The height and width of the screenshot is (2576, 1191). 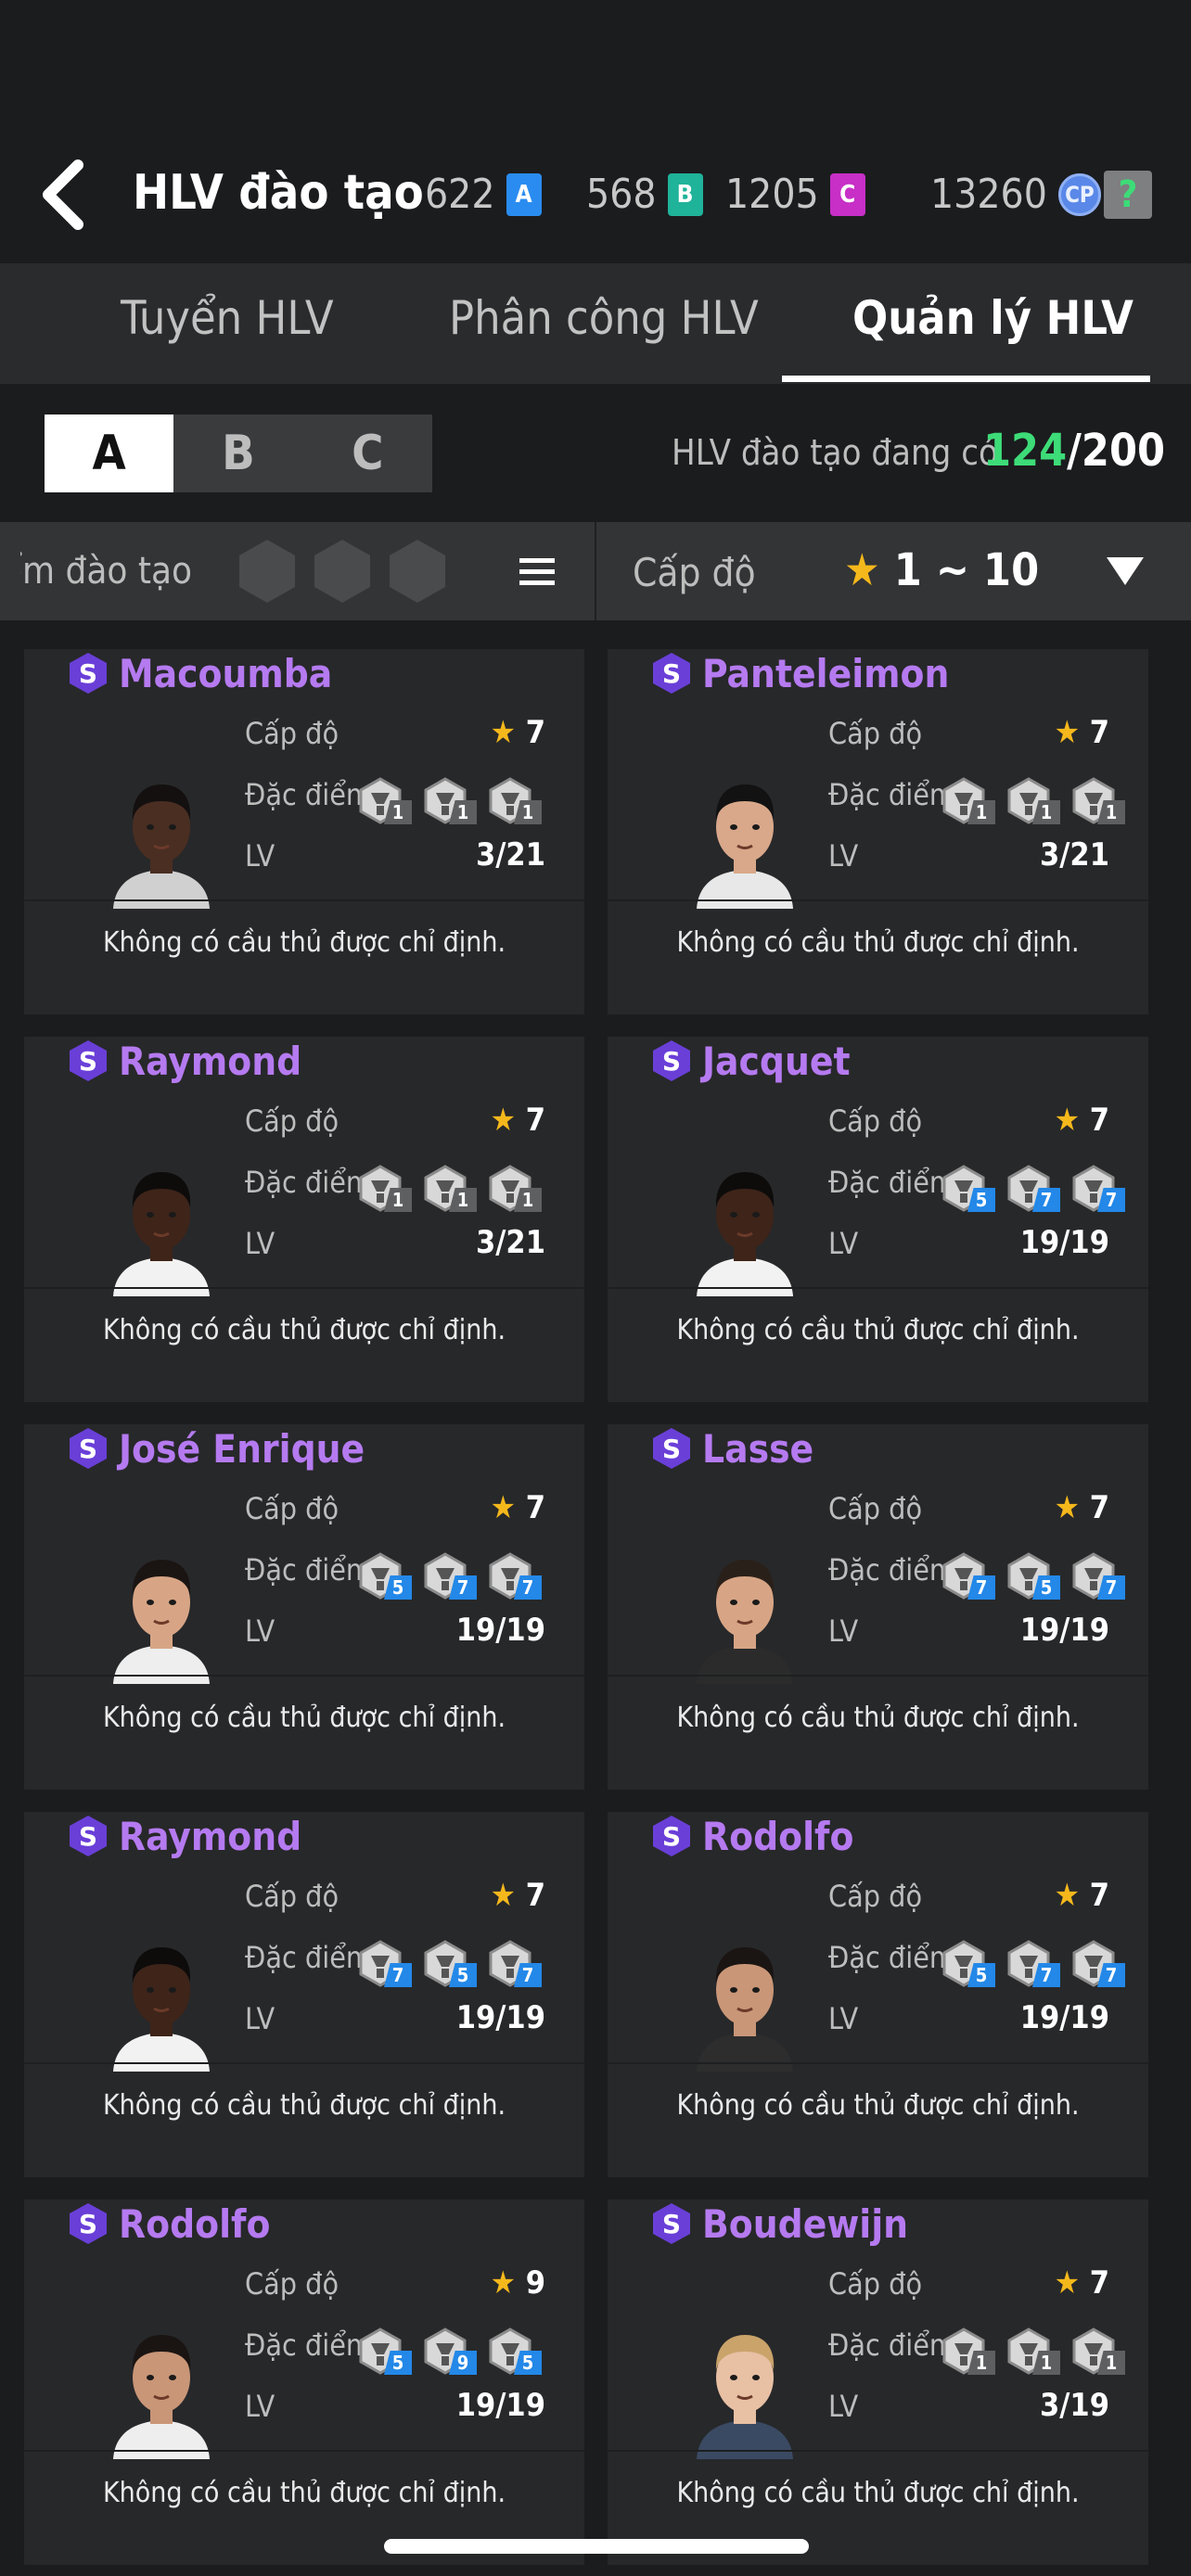 What do you see at coordinates (1128, 195) in the screenshot?
I see `help-button: ?` at bounding box center [1128, 195].